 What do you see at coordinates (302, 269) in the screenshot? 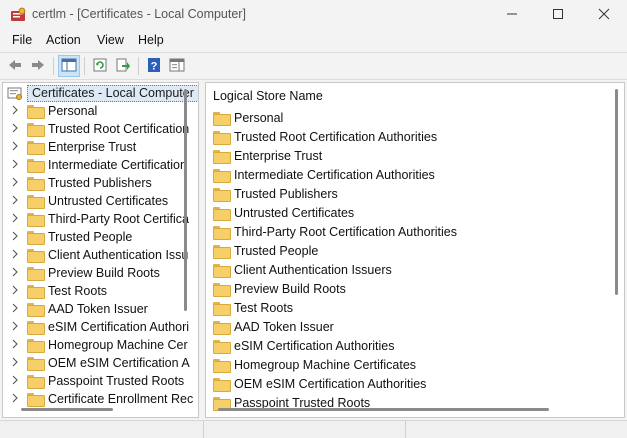
I see `list-item: Client Authentication Issuers` at bounding box center [302, 269].